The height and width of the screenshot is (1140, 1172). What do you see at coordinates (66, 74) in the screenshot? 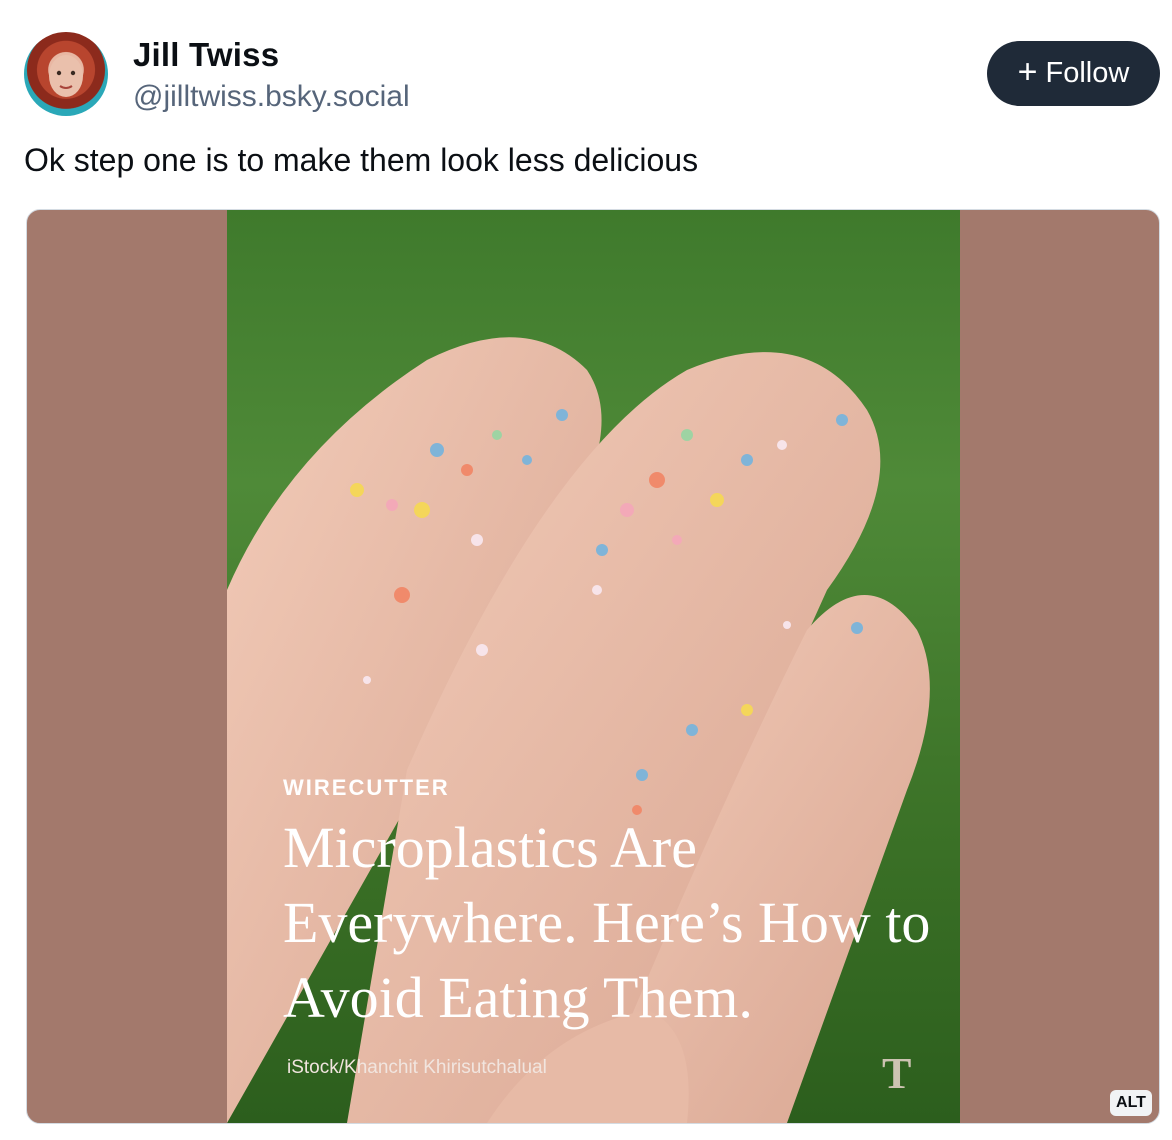
I see `avatar` at bounding box center [66, 74].